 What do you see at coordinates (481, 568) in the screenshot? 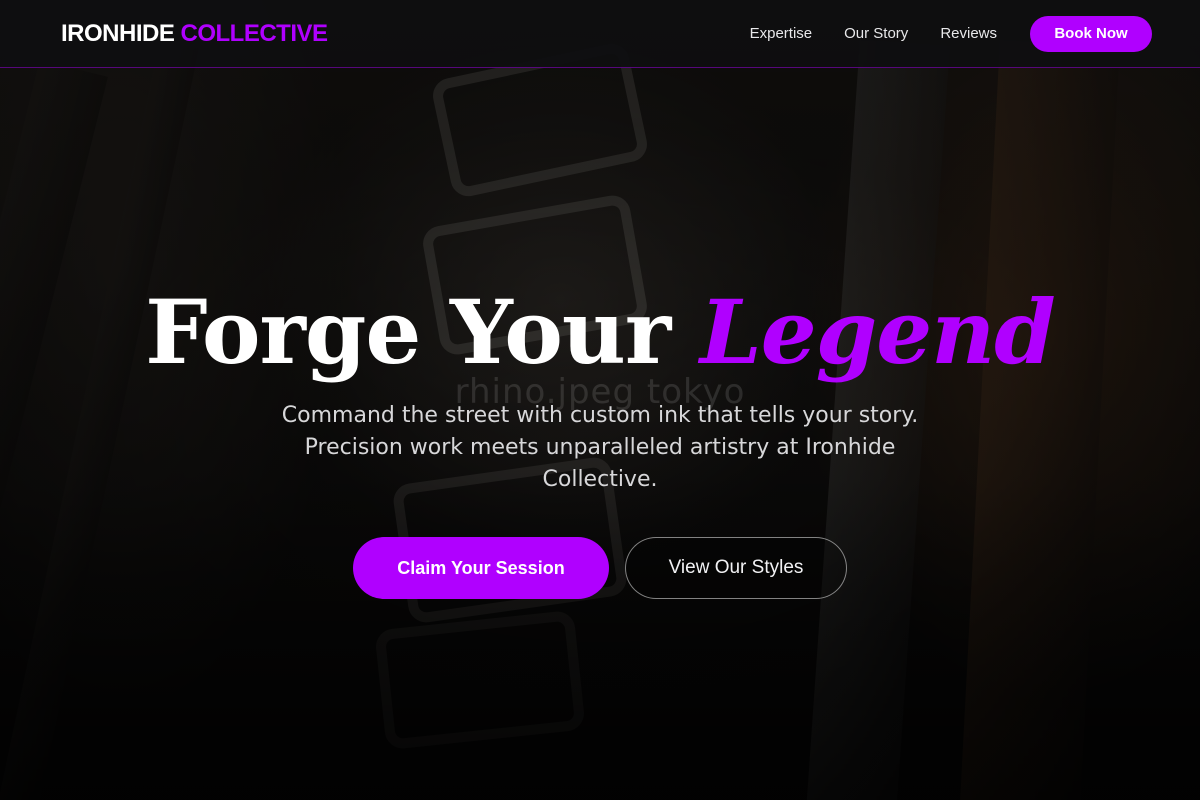
I see `claim-session-button: Claim Your Session` at bounding box center [481, 568].